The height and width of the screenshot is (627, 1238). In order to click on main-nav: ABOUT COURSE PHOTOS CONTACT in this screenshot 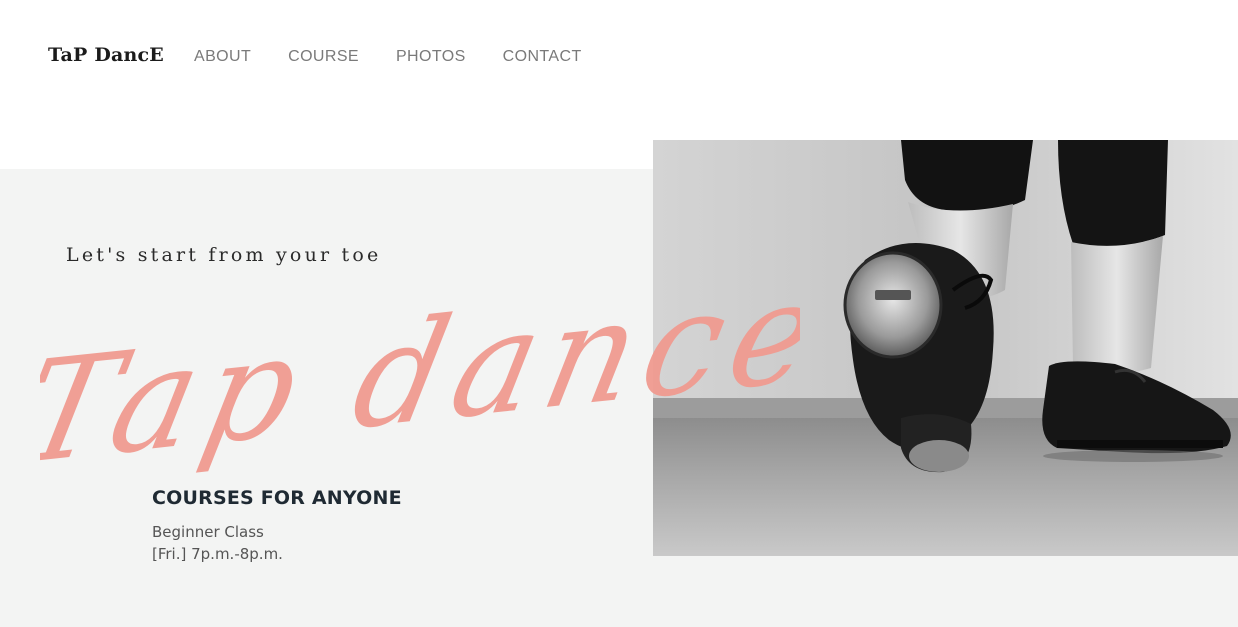, I will do `click(388, 57)`.